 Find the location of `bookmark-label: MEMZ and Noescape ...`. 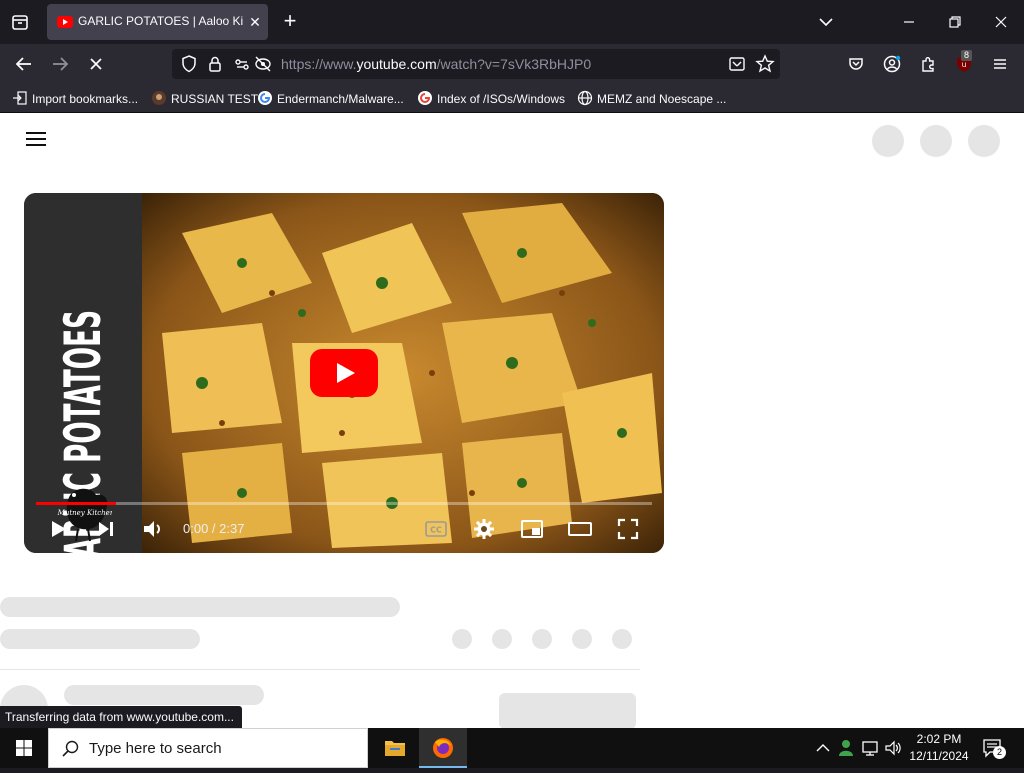

bookmark-label: MEMZ and Noescape ... is located at coordinates (662, 99).